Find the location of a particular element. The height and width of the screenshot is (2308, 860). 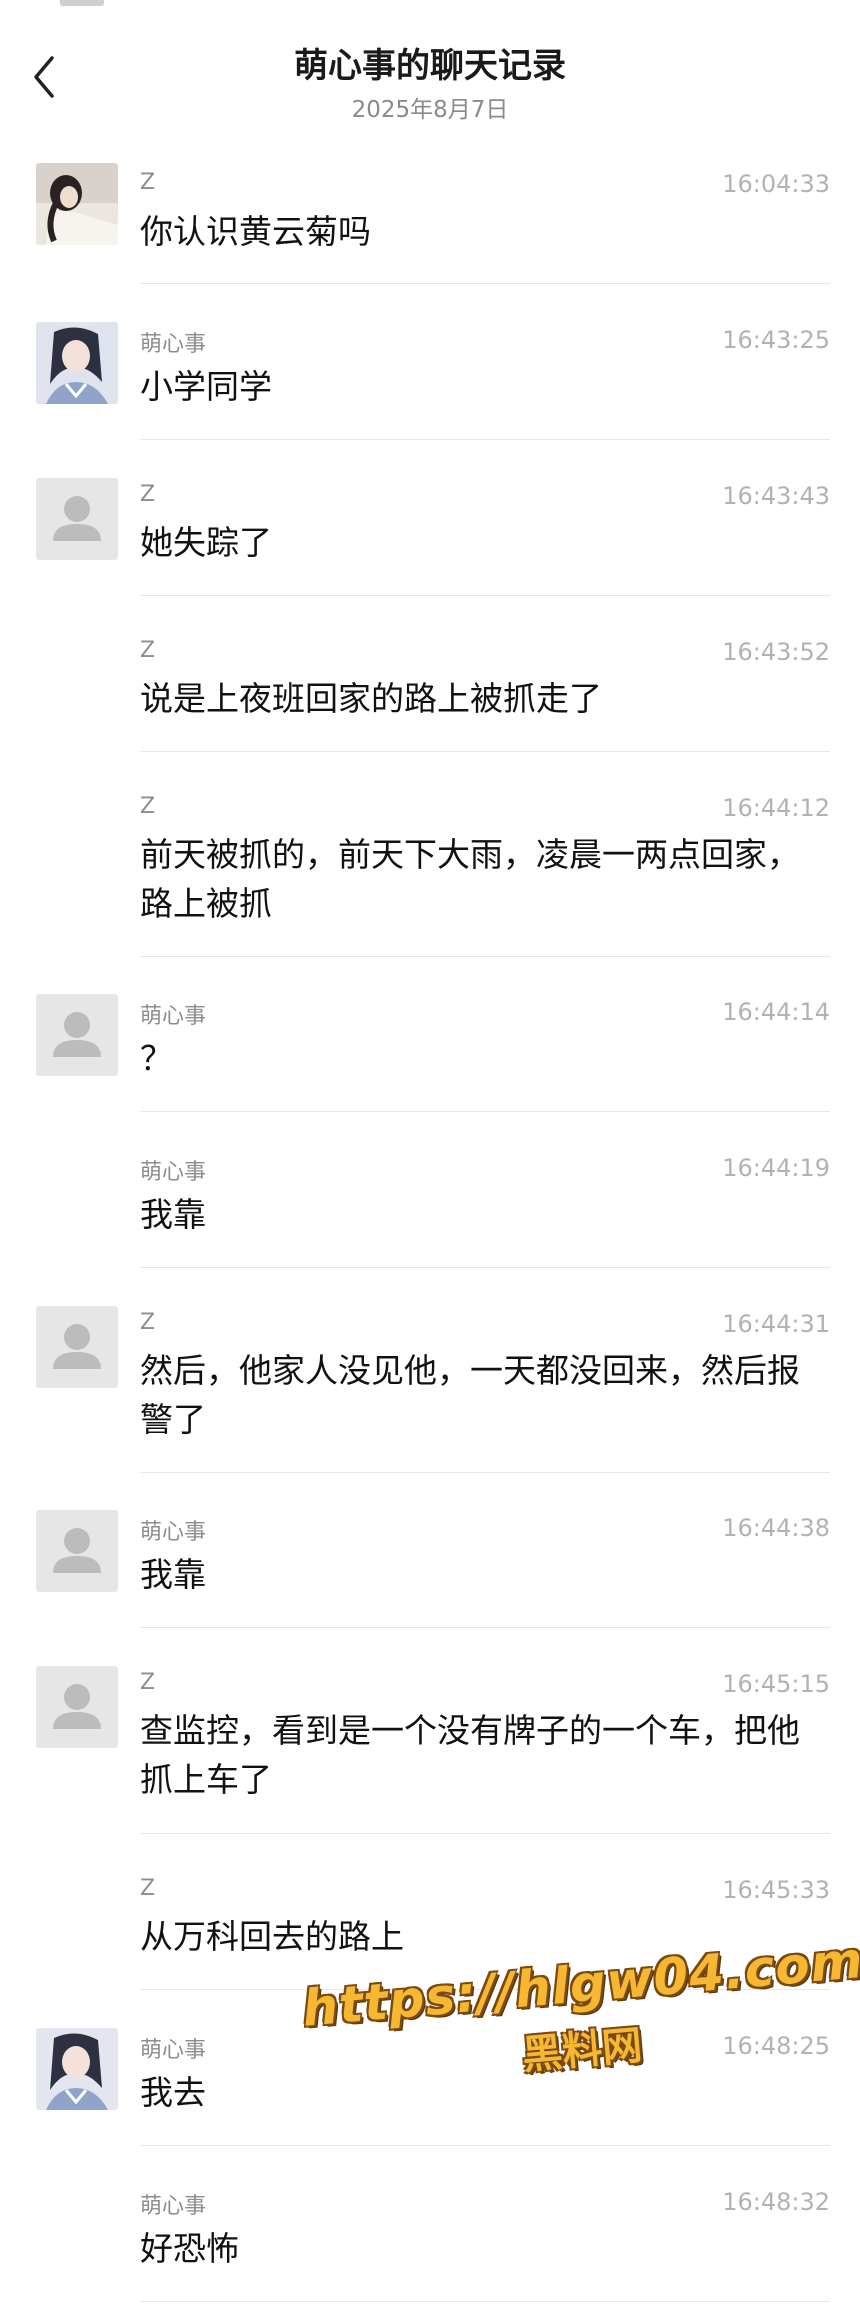

message-text: 然后，他家人没见他，一天都没回来，然后报警了 is located at coordinates (470, 1395).